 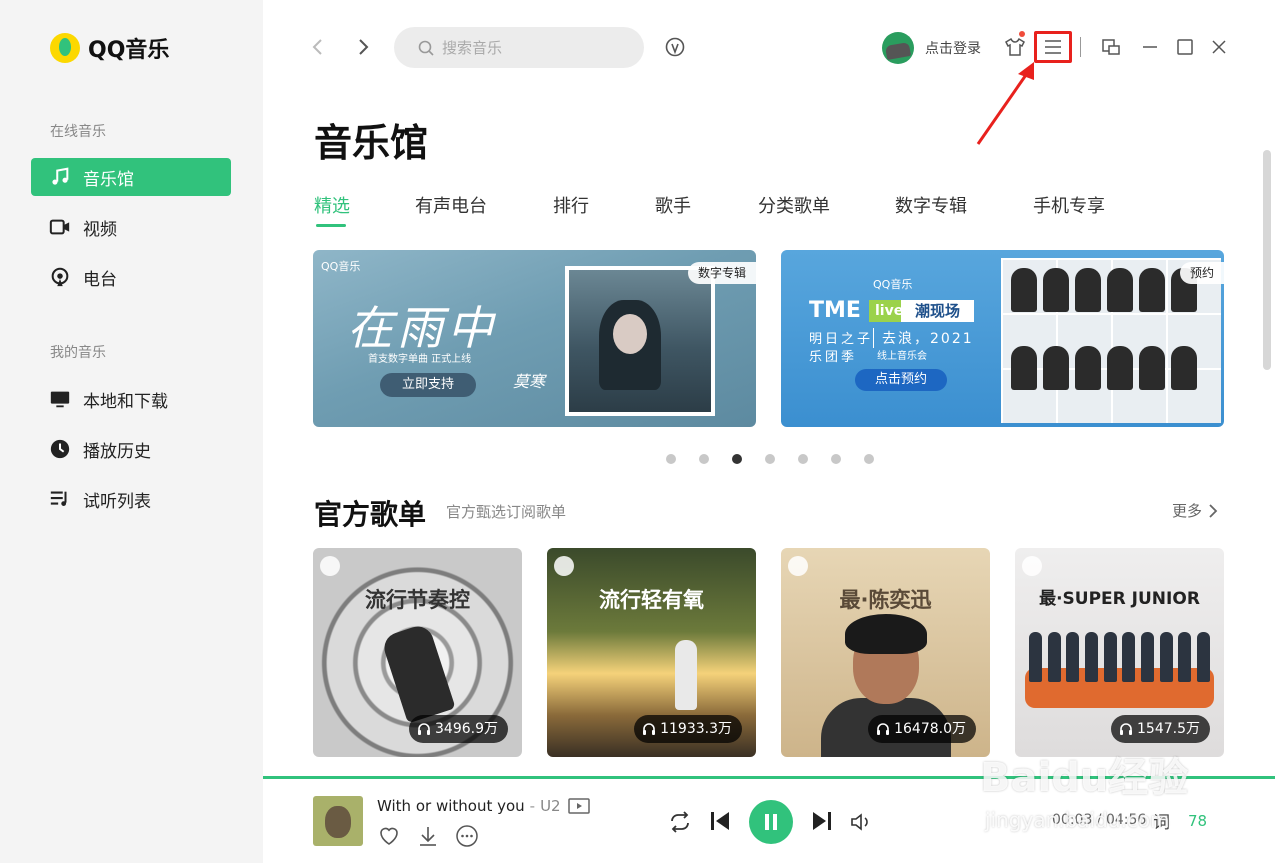 I want to click on play-count-badge: 16478.0万, so click(x=922, y=729).